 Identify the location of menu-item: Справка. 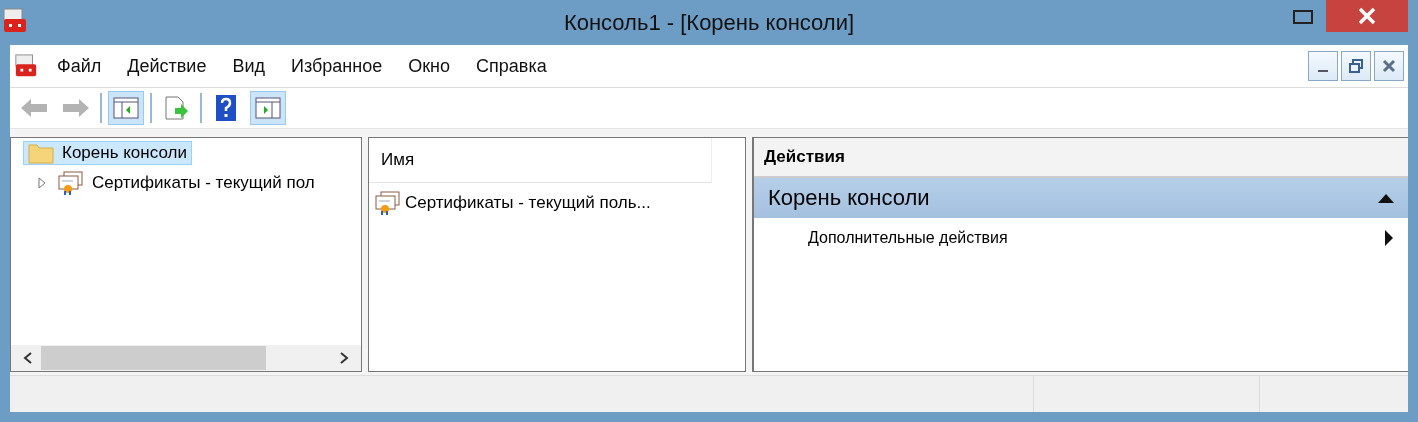
(511, 66).